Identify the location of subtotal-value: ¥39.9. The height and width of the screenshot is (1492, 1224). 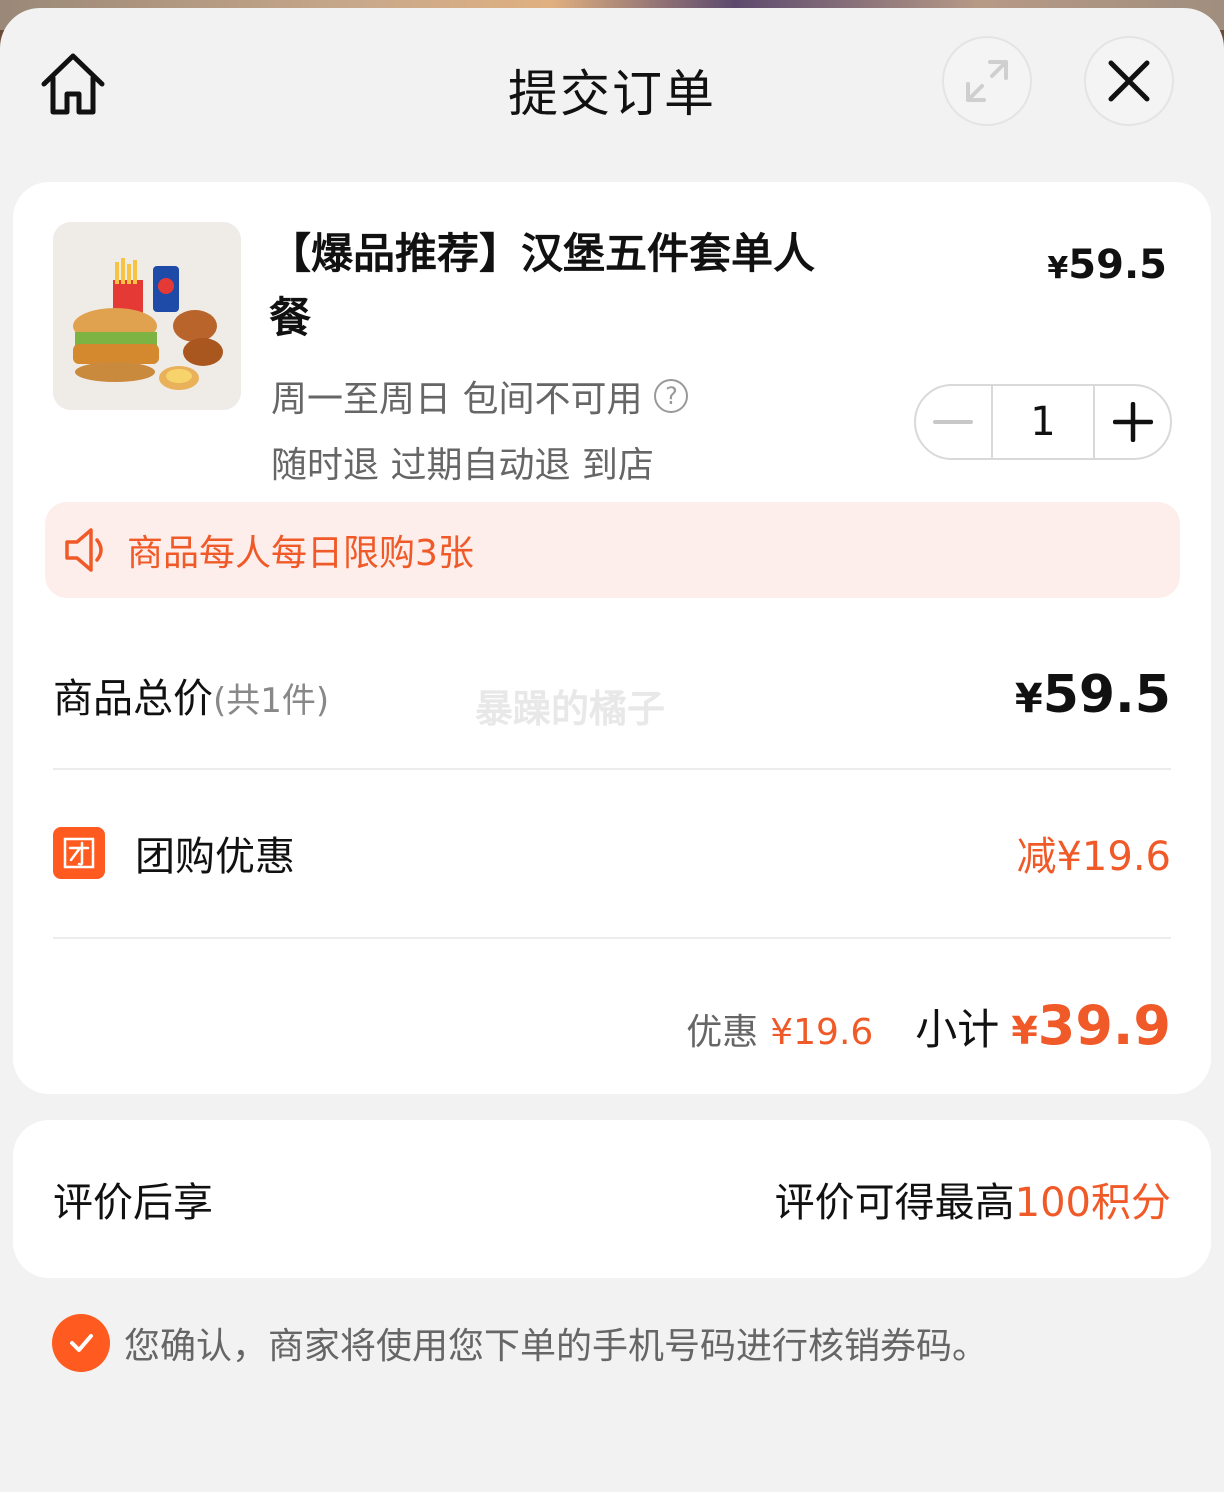
(1091, 1025).